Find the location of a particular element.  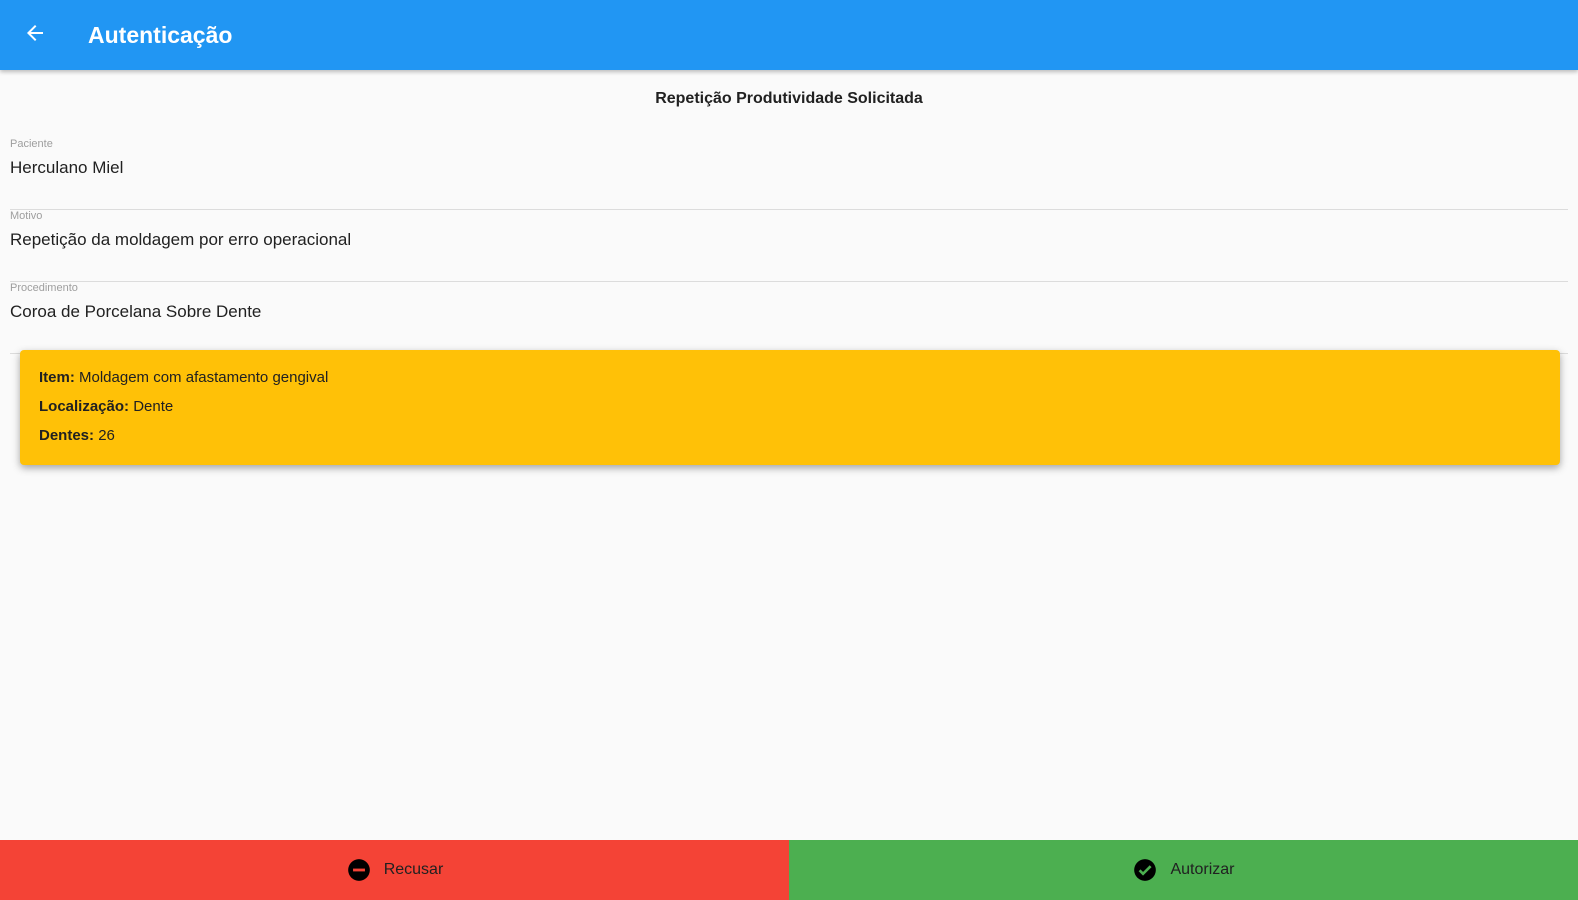

section-title: Repetição Produtividade Solicitada is located at coordinates (789, 98).